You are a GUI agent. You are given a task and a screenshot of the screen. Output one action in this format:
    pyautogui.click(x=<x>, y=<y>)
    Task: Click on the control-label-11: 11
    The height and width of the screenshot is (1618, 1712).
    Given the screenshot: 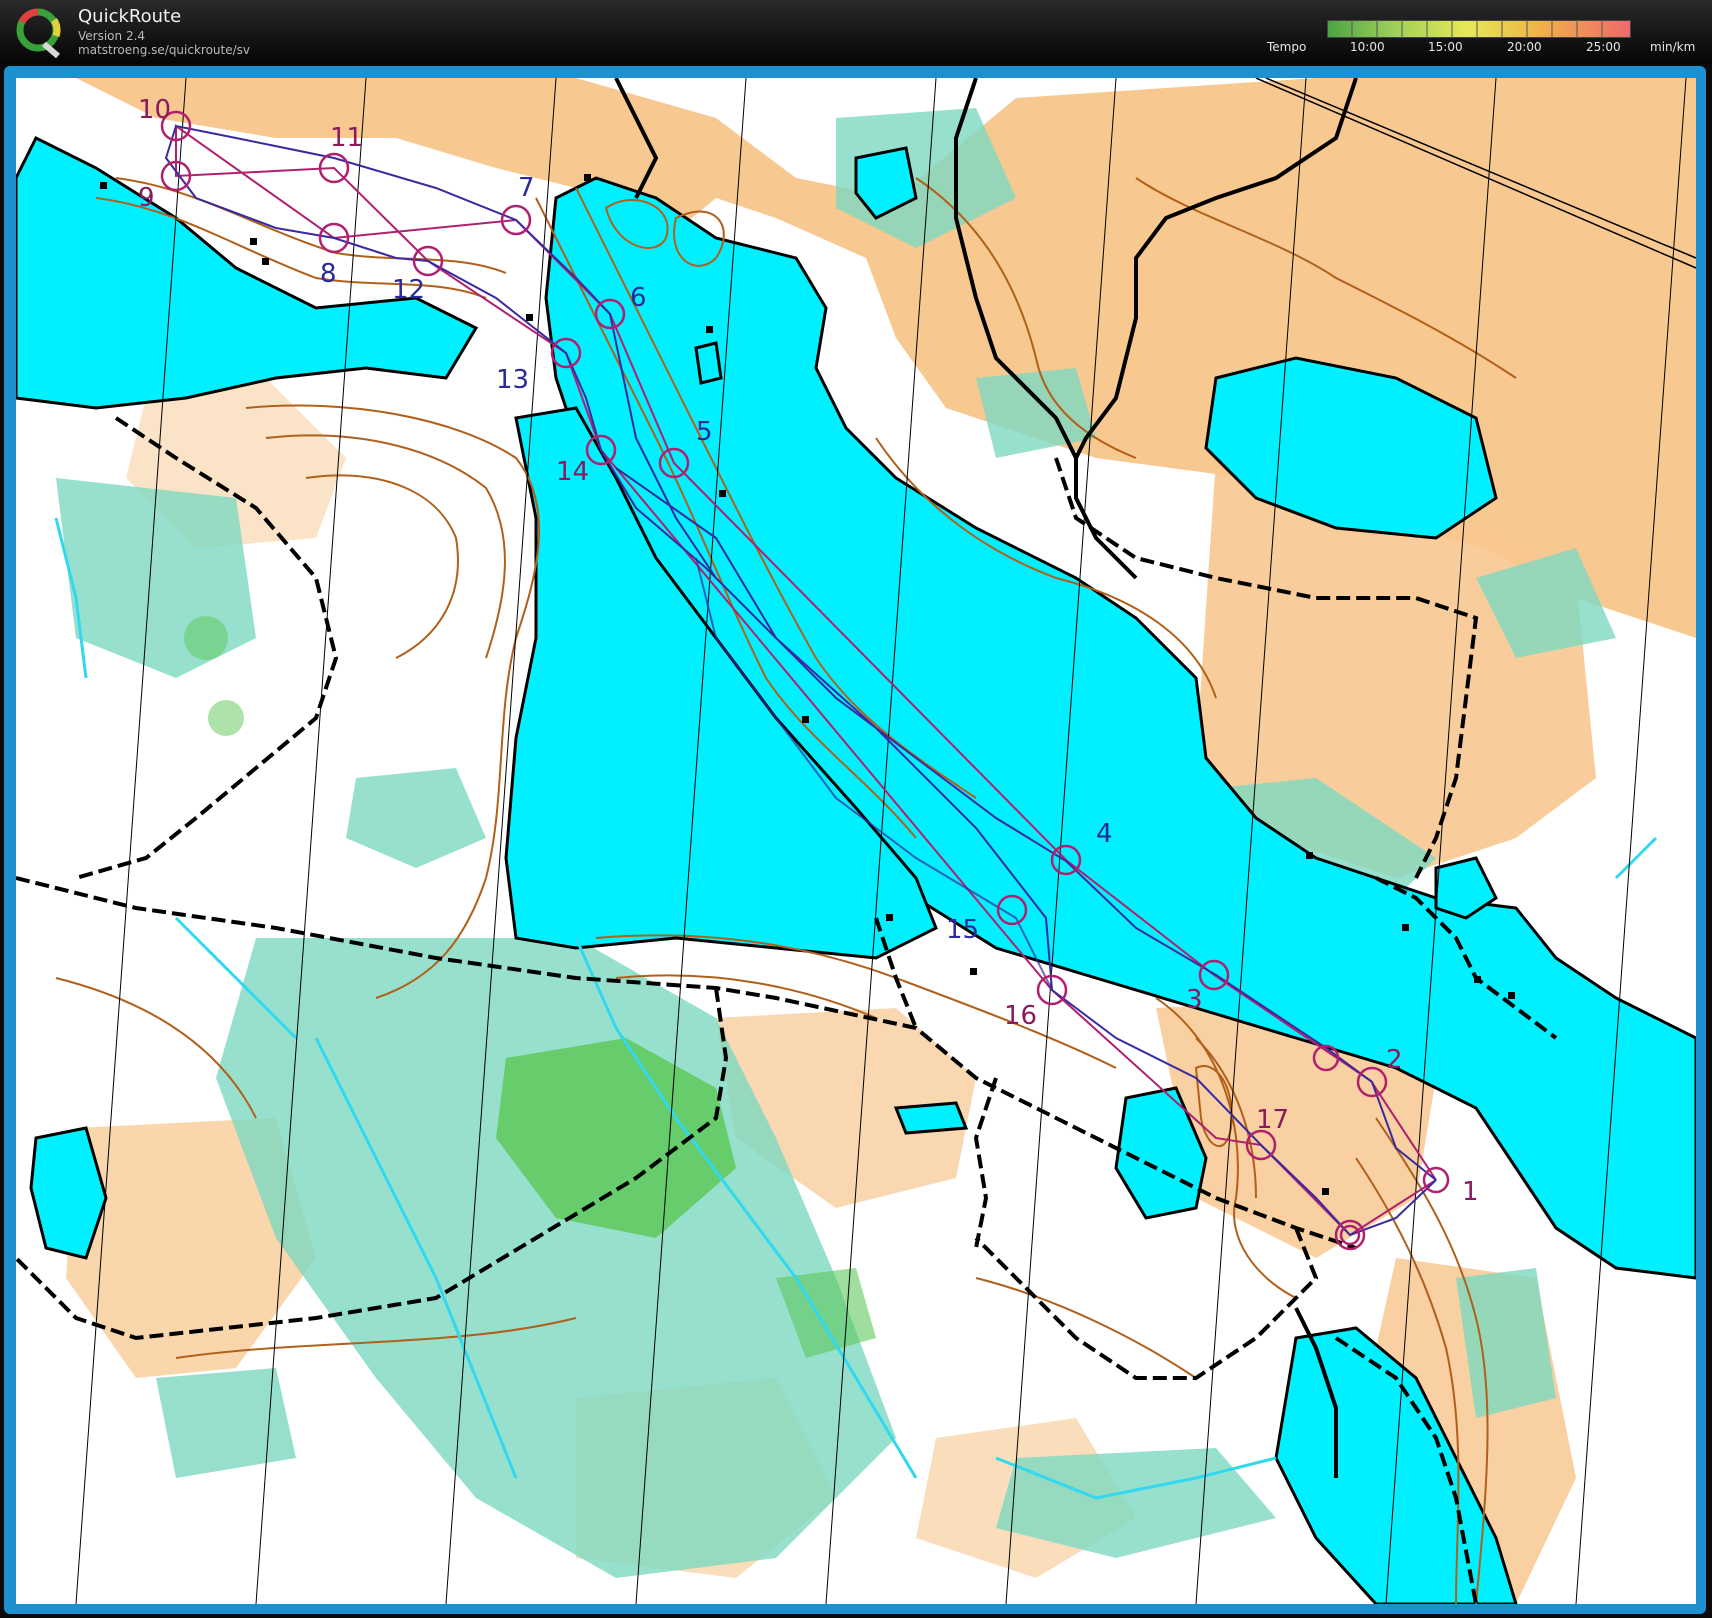 What is the action you would take?
    pyautogui.click(x=346, y=138)
    